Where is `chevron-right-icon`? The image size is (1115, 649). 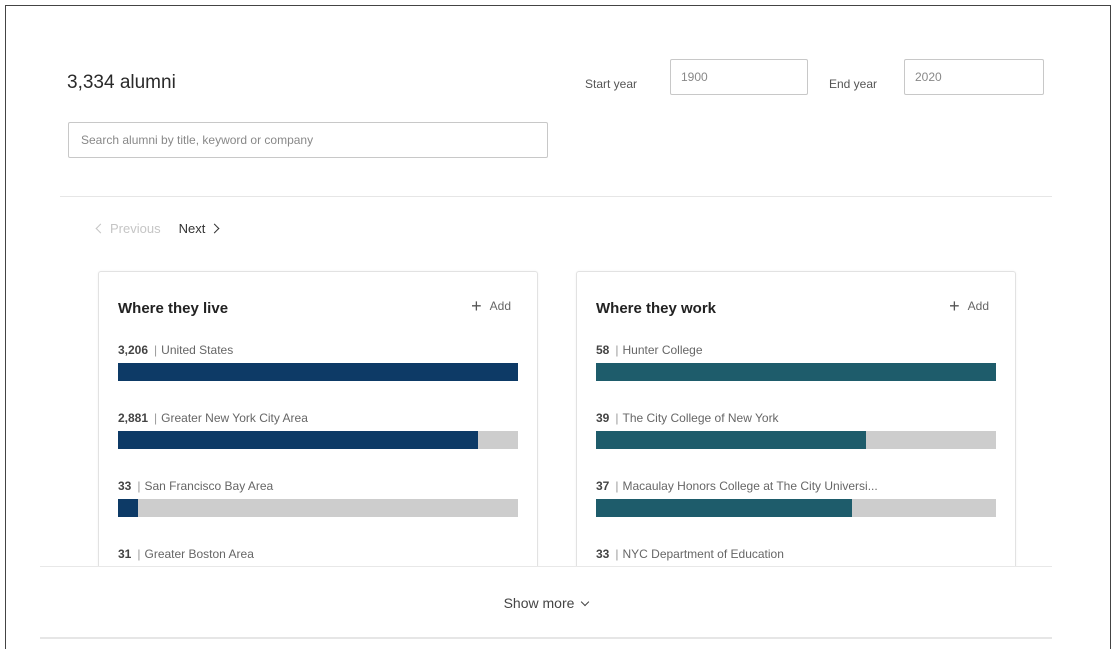 chevron-right-icon is located at coordinates (214, 228).